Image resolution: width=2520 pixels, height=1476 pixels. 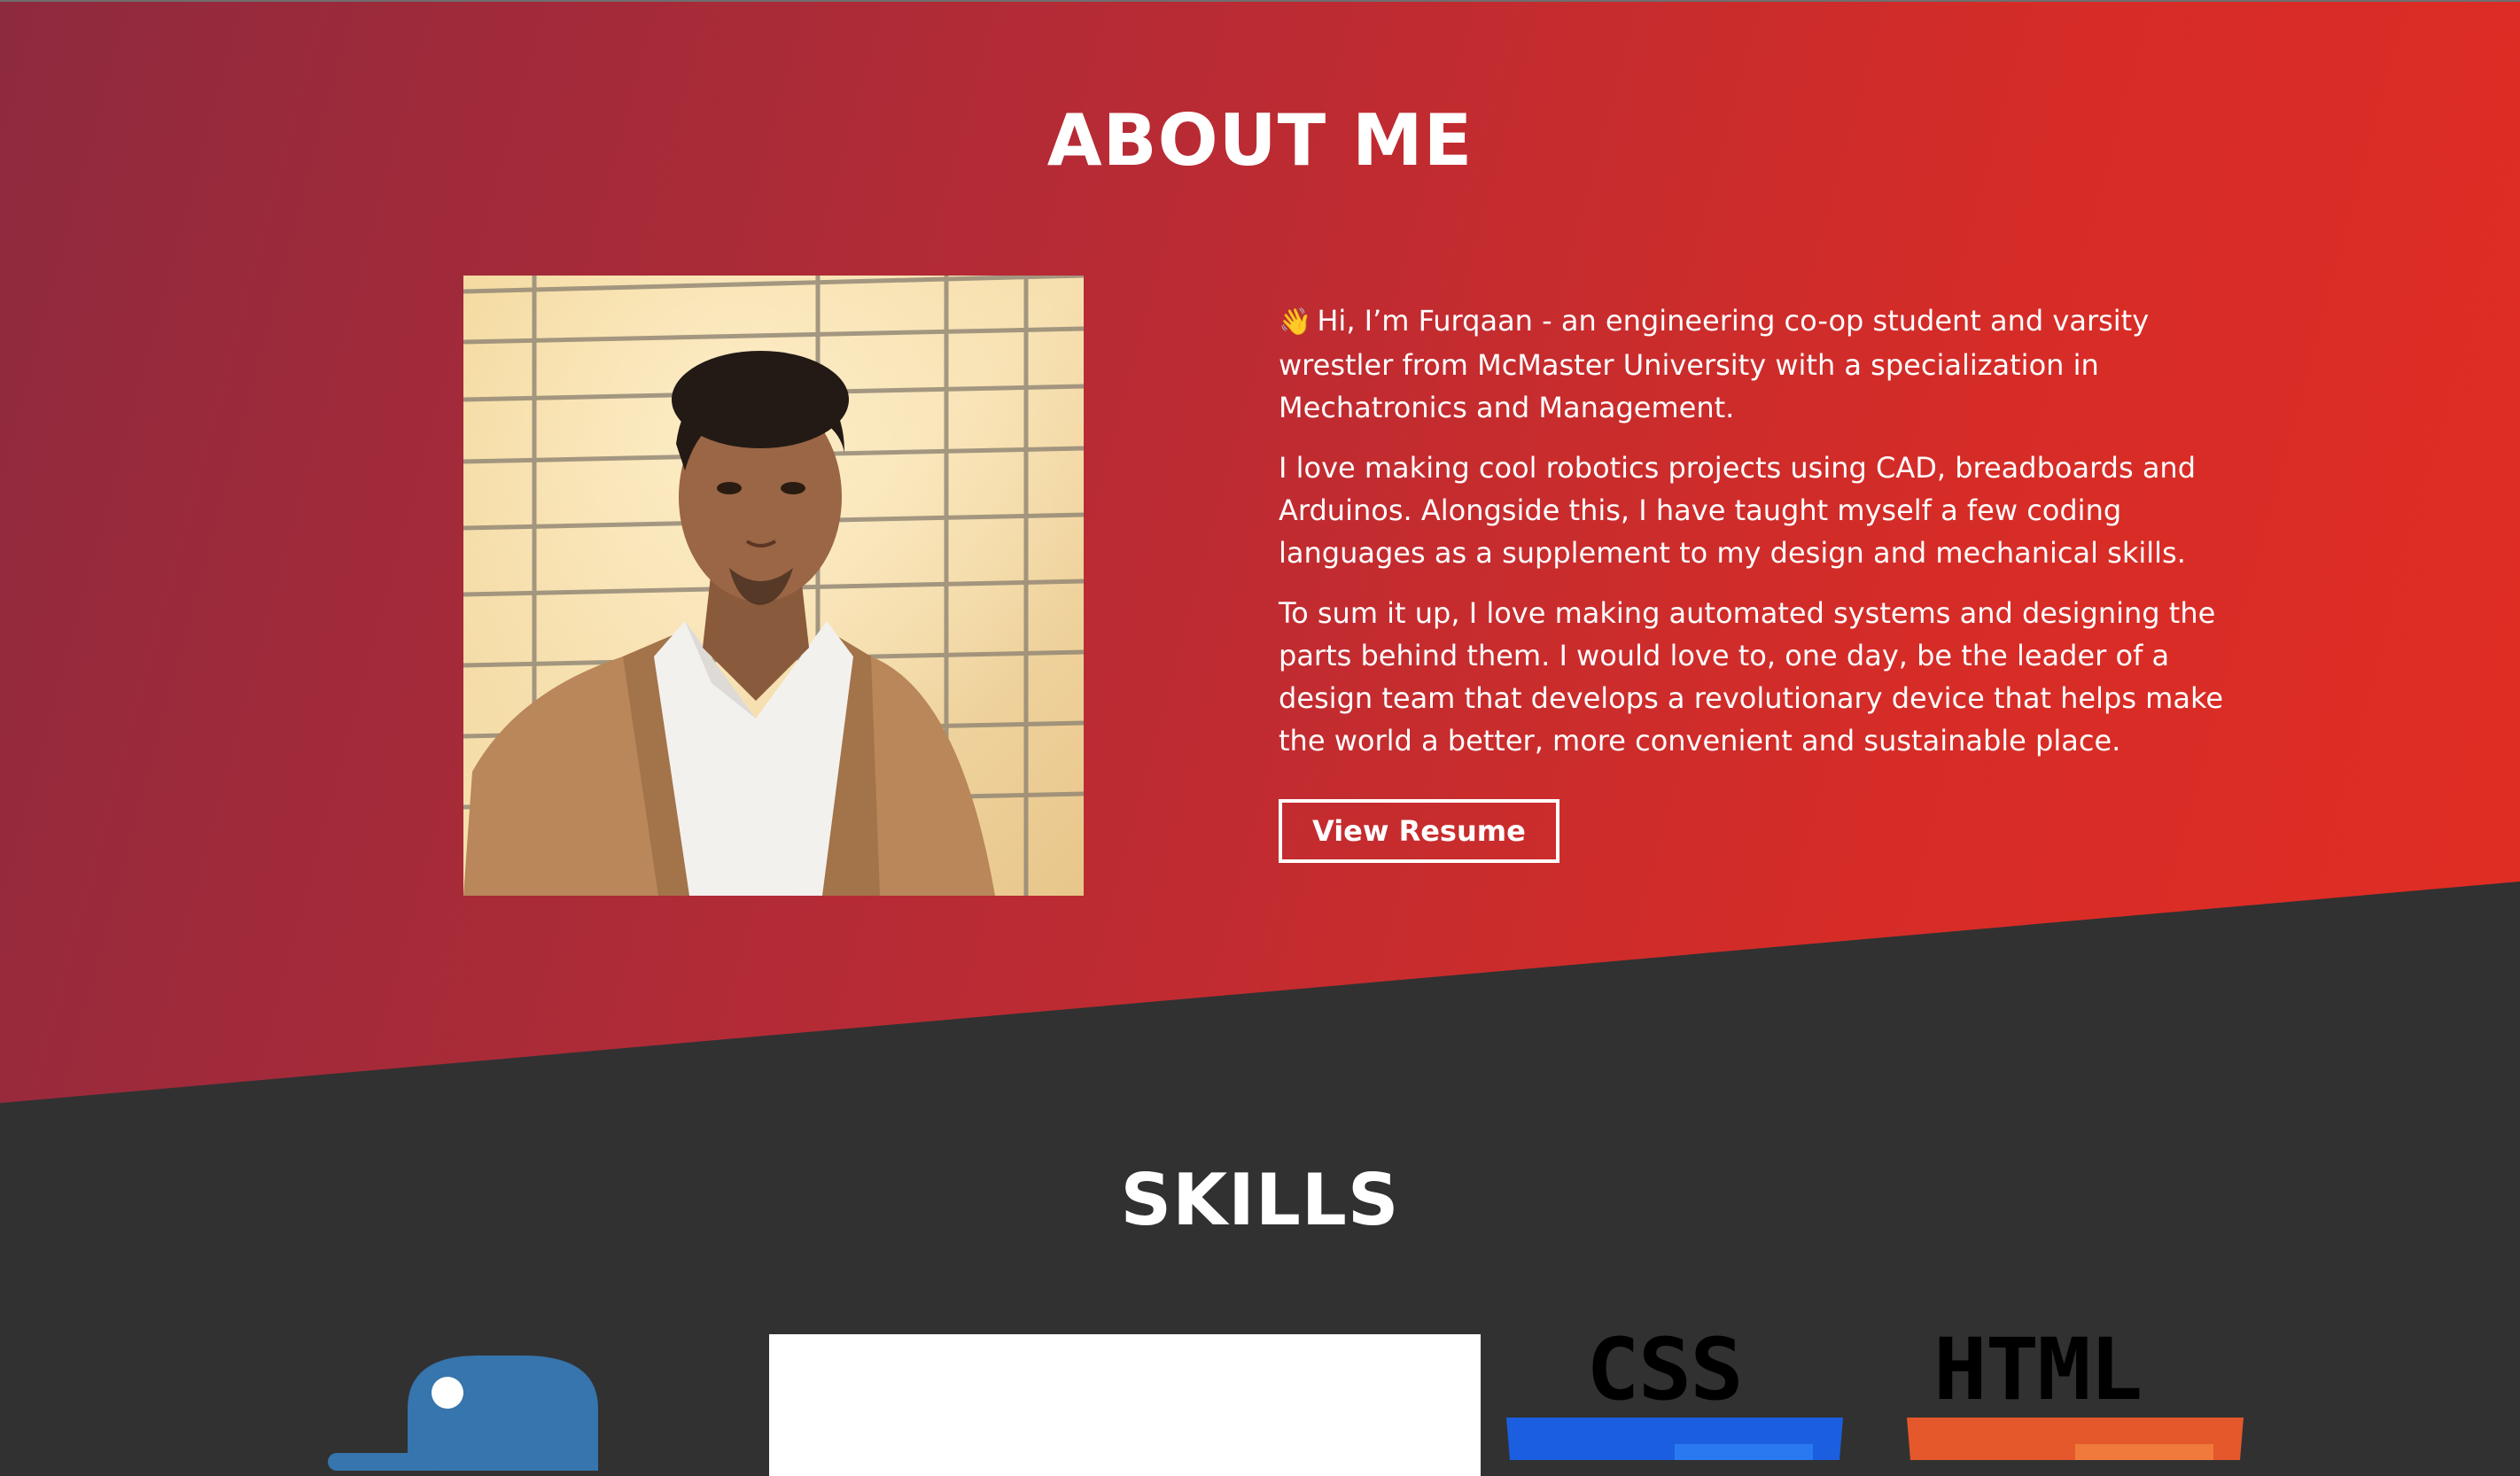 What do you see at coordinates (1419, 831) in the screenshot?
I see `view-resume-button: View Resume` at bounding box center [1419, 831].